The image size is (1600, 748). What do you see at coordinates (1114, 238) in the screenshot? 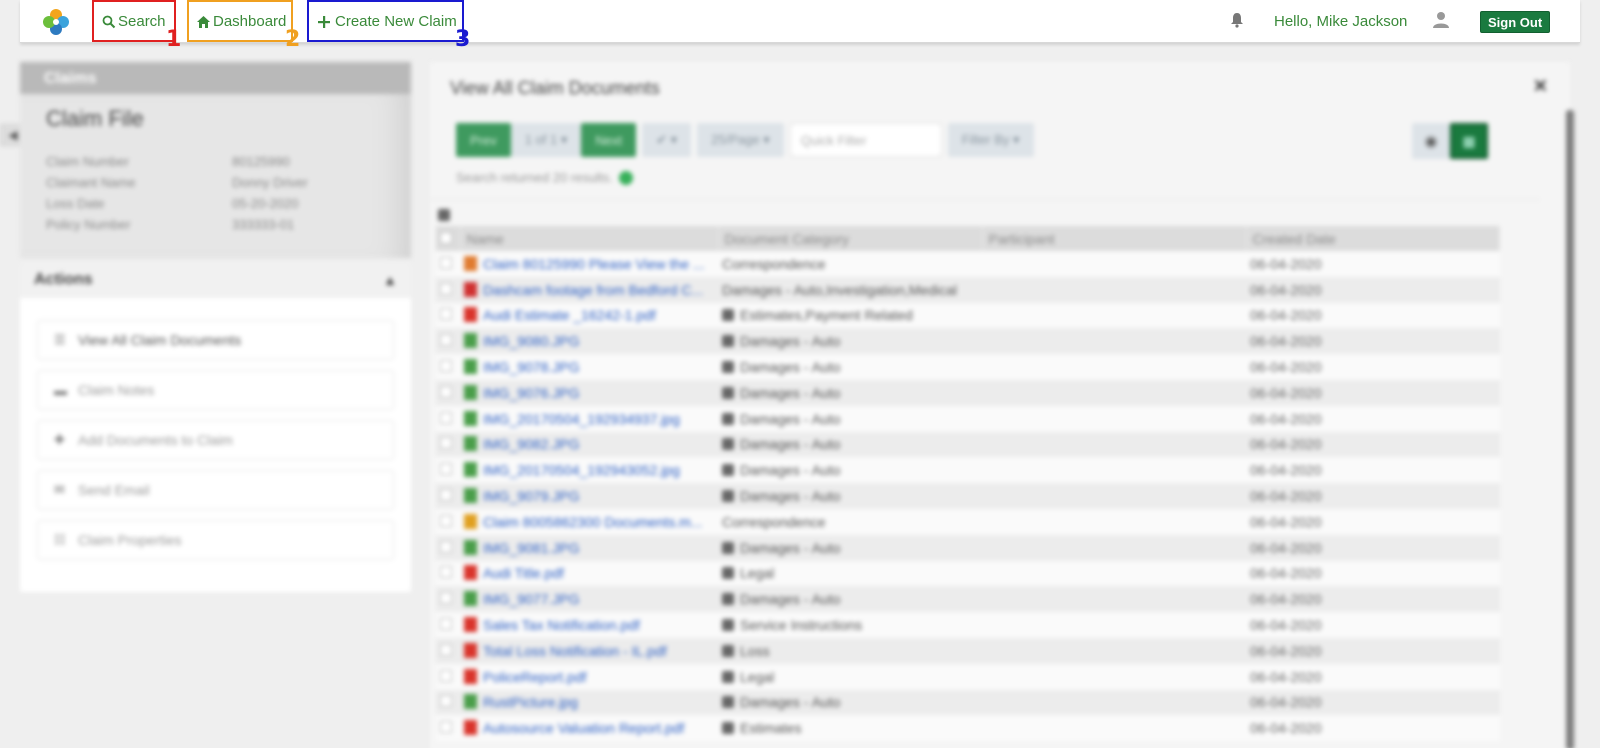
I see `column-header-participant: Participant` at bounding box center [1114, 238].